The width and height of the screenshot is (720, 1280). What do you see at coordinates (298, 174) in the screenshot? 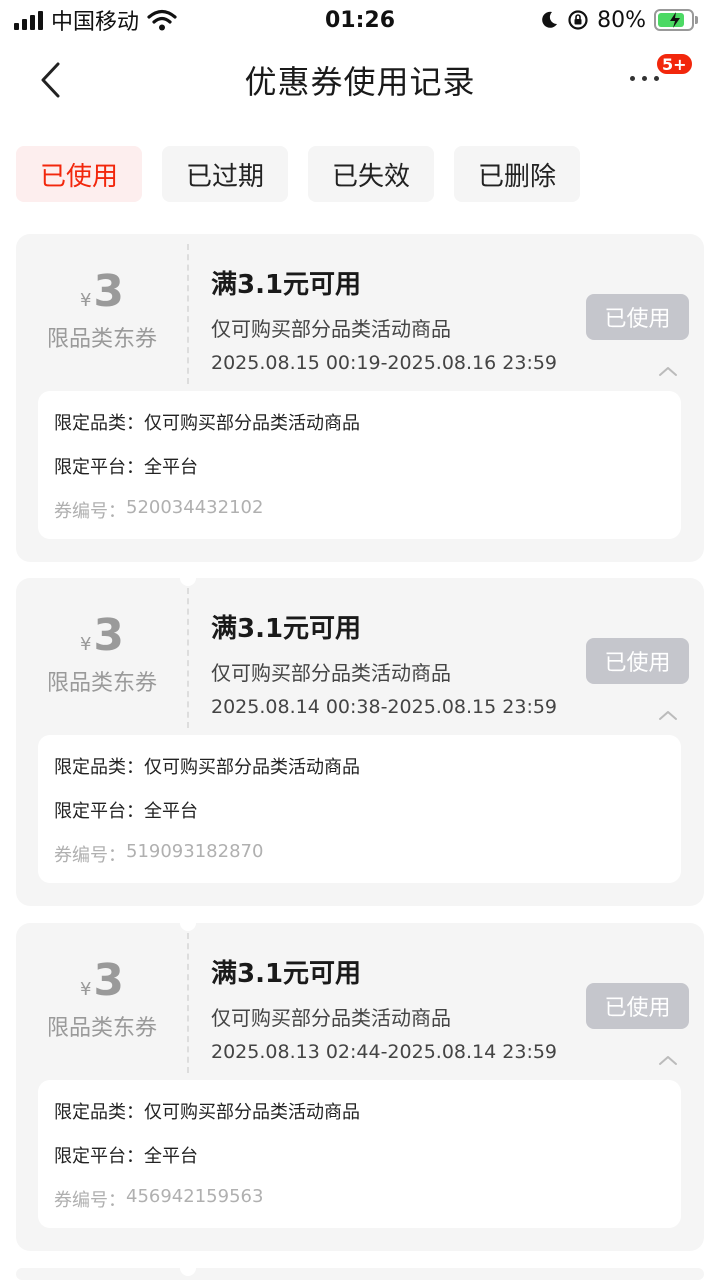
I see `status-tabs: 已使用 已过期 已失效 已删除` at bounding box center [298, 174].